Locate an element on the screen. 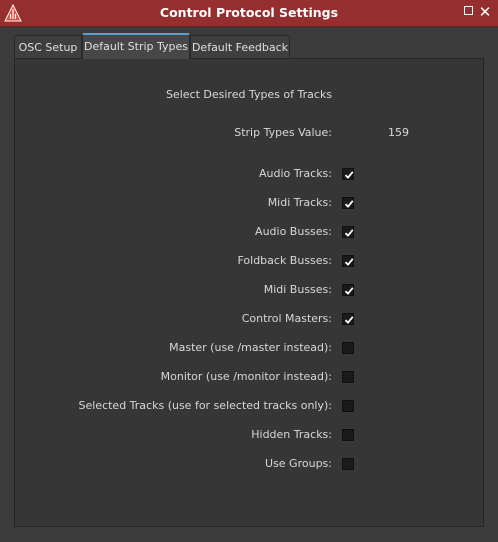  strip-types-row: Strip Types Value: 159 is located at coordinates (249, 133).